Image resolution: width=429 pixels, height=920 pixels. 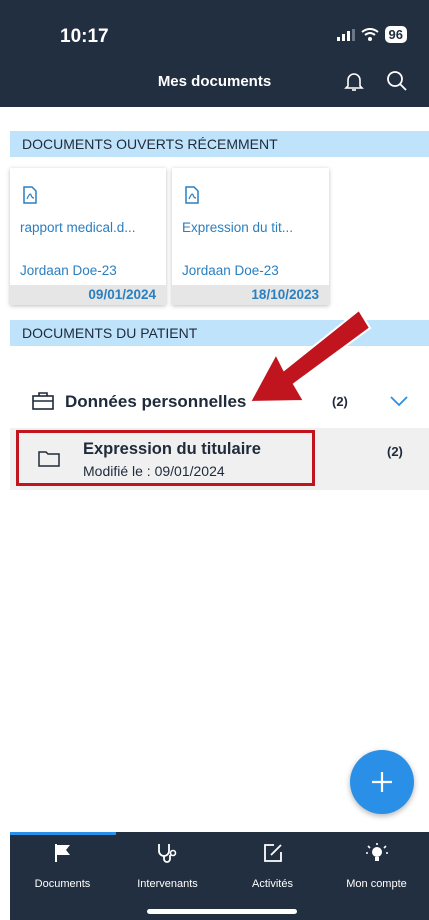 What do you see at coordinates (62, 884) in the screenshot?
I see `nav-label: Documents` at bounding box center [62, 884].